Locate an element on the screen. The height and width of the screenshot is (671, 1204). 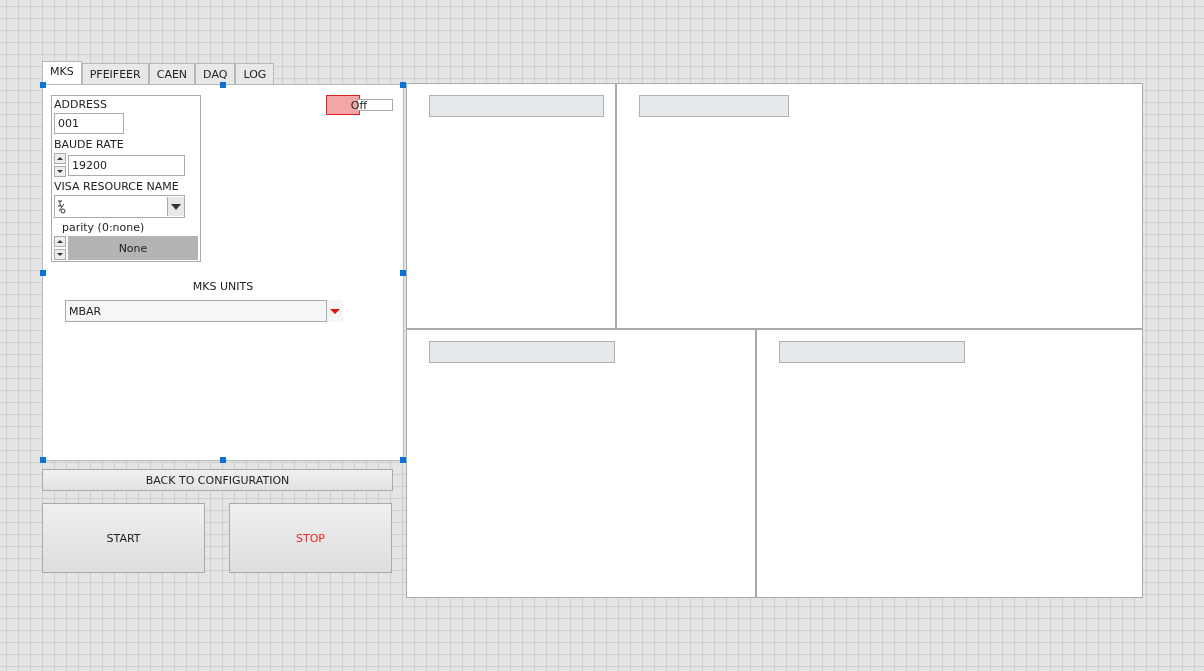
units-field: MBAR is located at coordinates (196, 311).